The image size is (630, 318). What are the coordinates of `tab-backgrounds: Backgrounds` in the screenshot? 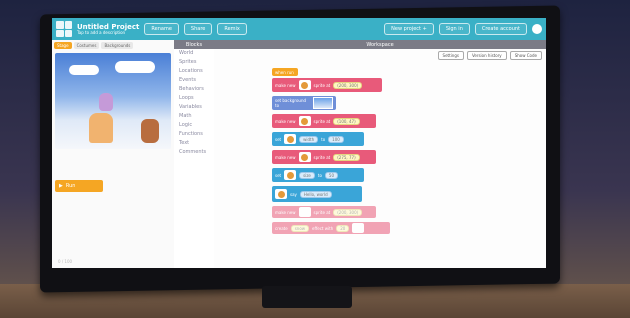 It's located at (117, 45).